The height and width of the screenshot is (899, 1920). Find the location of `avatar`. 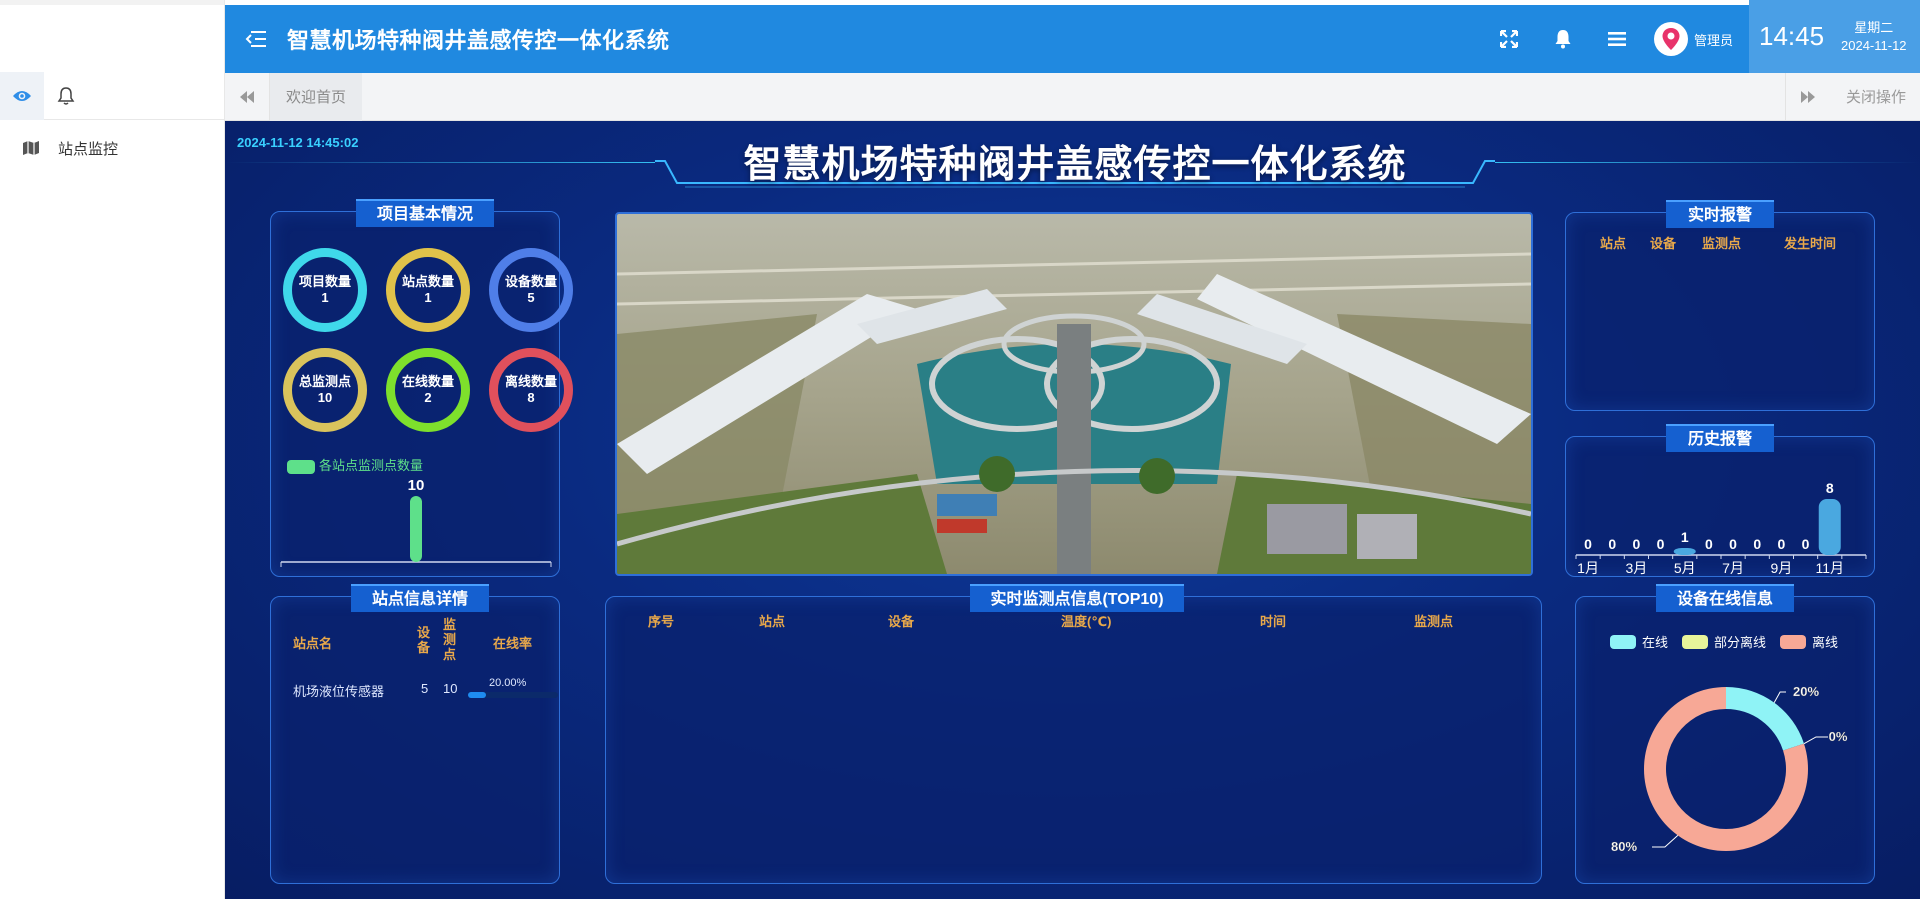

avatar is located at coordinates (1670, 39).